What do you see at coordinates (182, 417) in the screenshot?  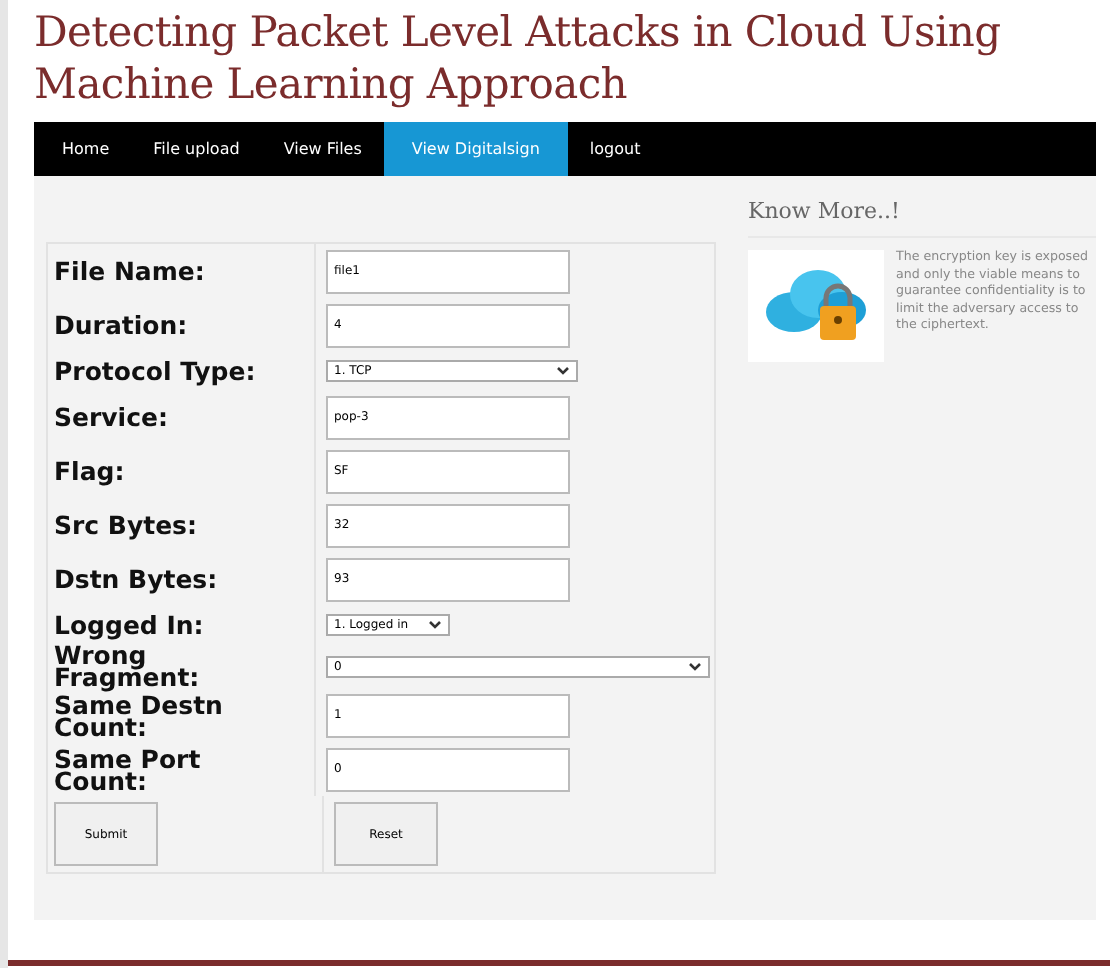 I see `field-label: Service:` at bounding box center [182, 417].